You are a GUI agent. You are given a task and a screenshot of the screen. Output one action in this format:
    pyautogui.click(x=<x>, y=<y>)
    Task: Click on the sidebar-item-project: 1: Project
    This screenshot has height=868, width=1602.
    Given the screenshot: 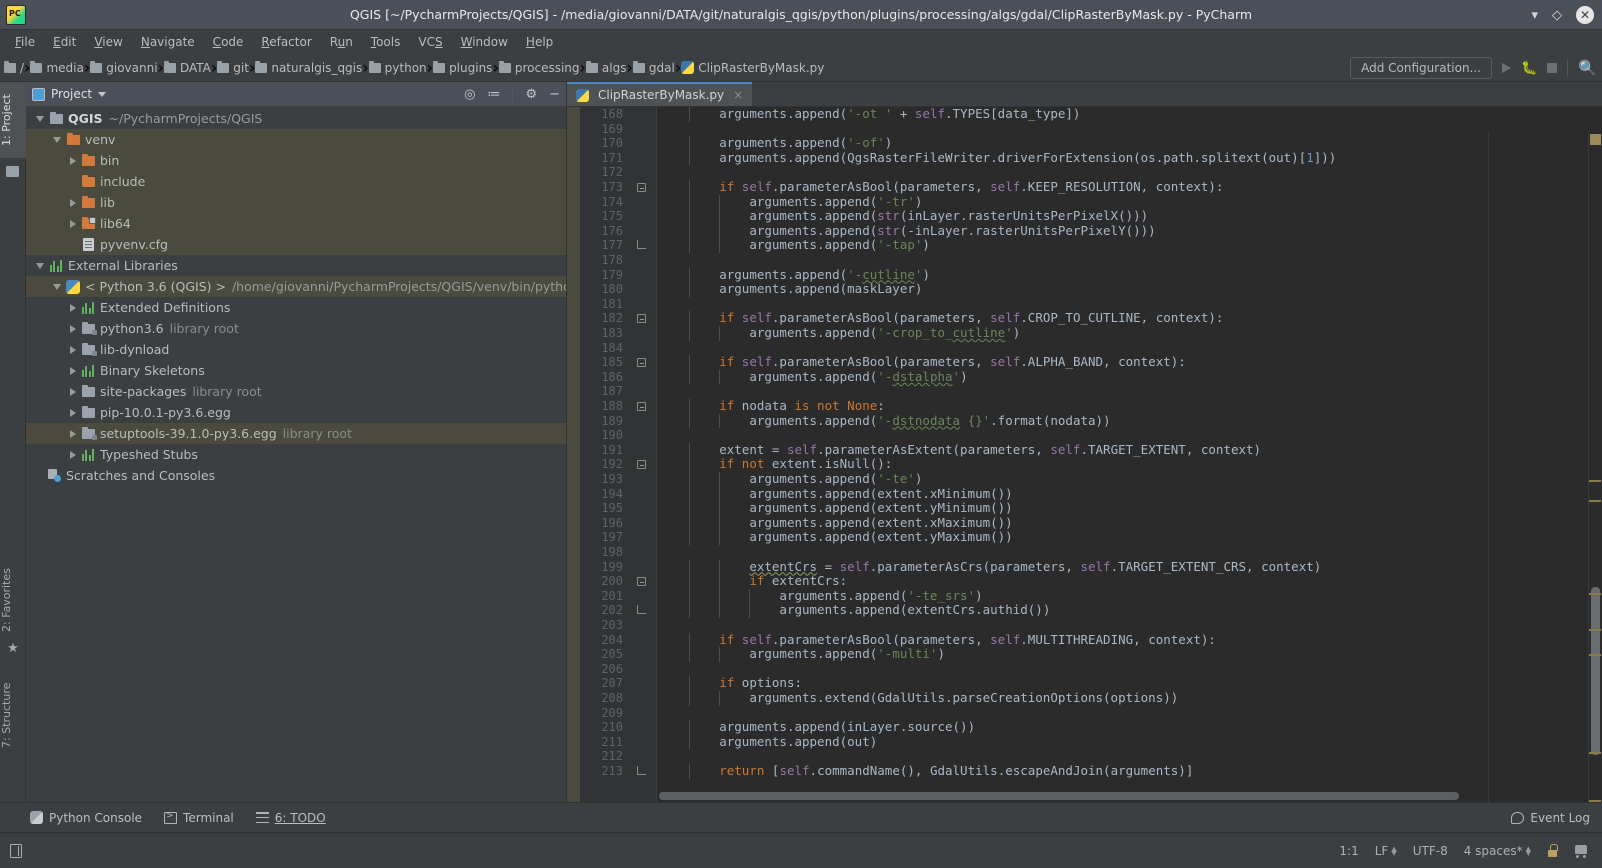 What is the action you would take?
    pyautogui.click(x=13, y=120)
    